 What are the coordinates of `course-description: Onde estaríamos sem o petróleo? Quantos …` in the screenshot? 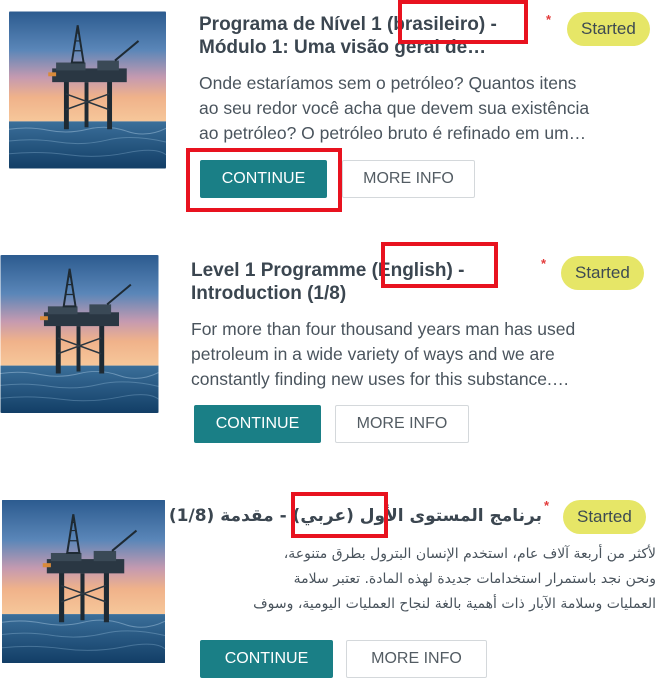 It's located at (426, 108).